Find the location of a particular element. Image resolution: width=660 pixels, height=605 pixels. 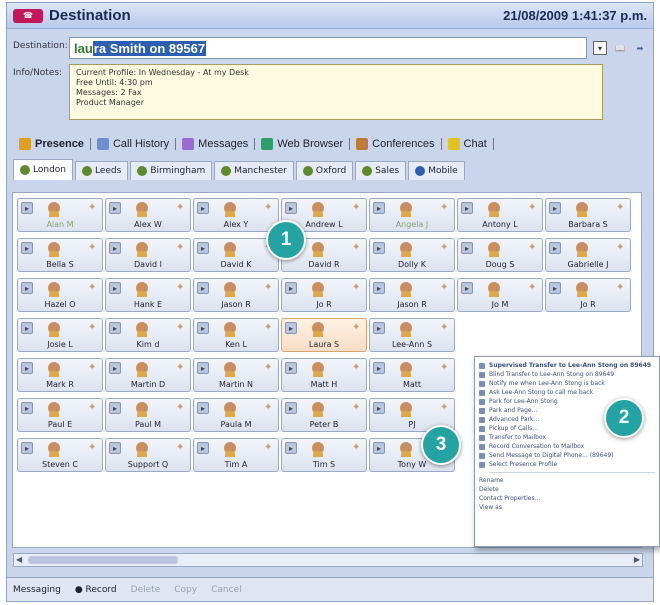

delete-button: Delete is located at coordinates (146, 590).